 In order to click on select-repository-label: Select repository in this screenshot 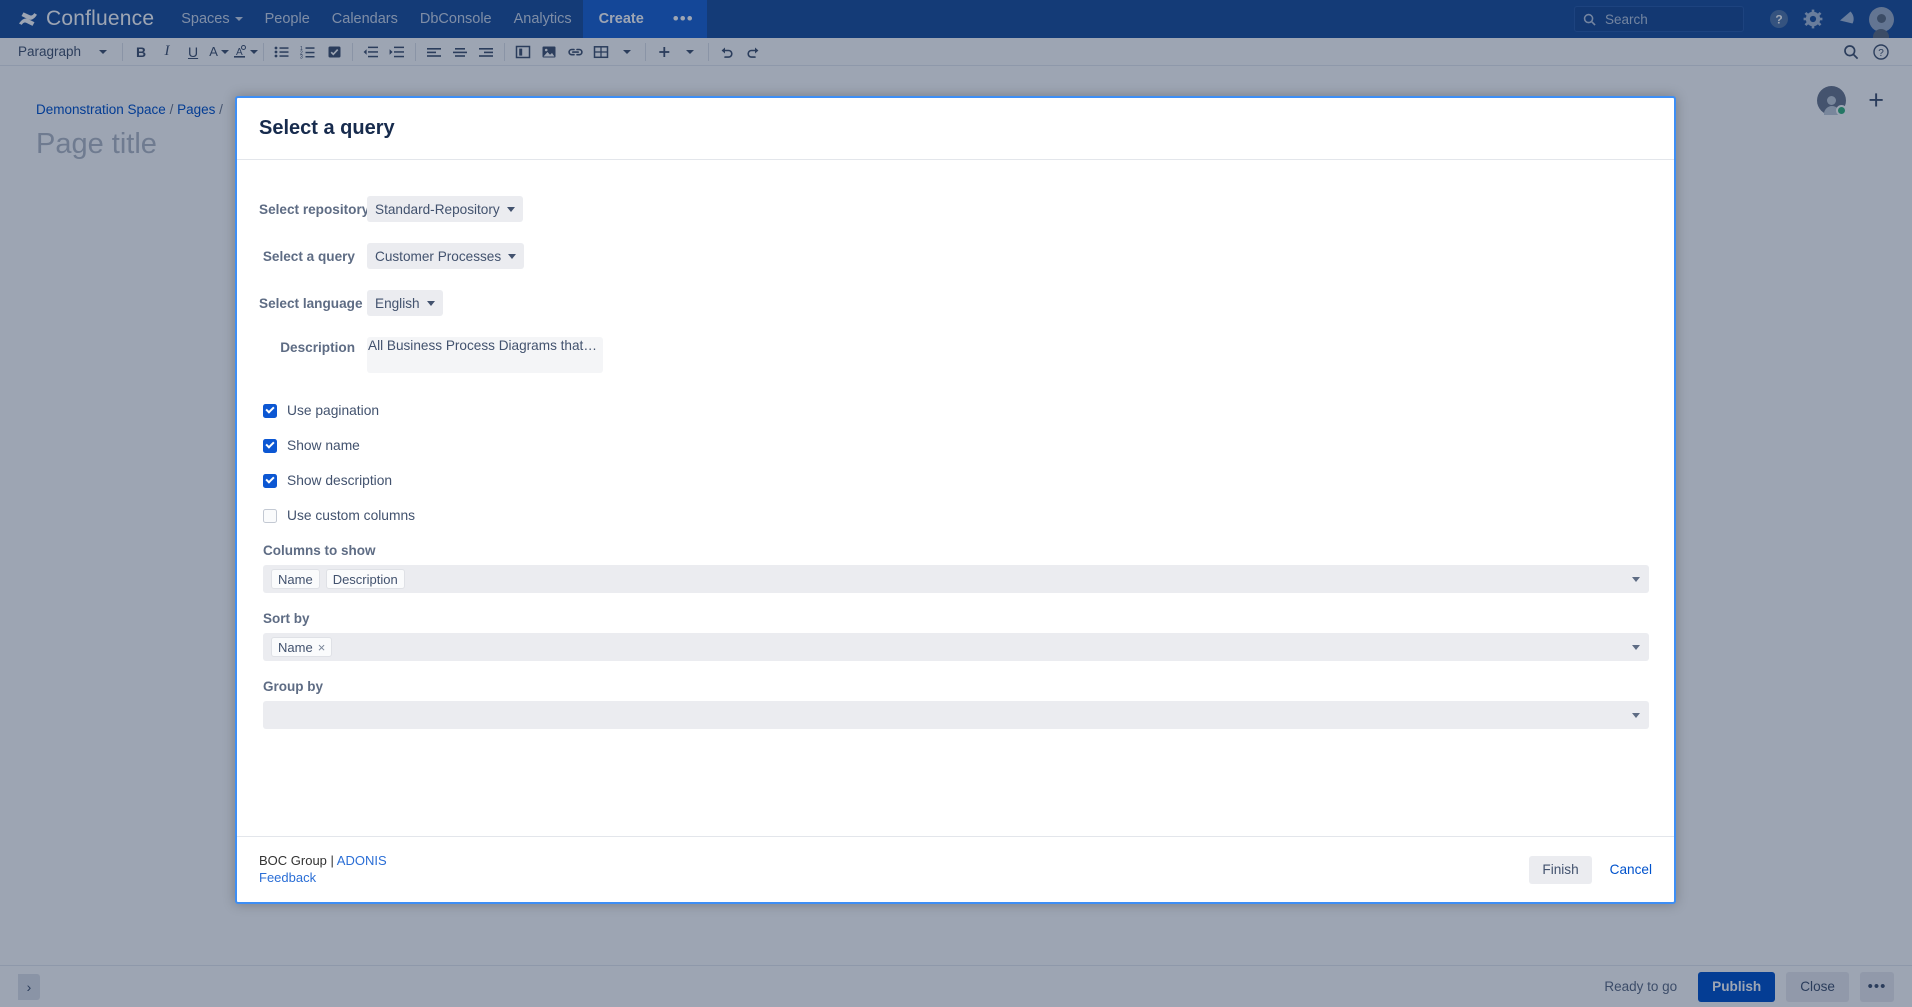, I will do `click(314, 209)`.